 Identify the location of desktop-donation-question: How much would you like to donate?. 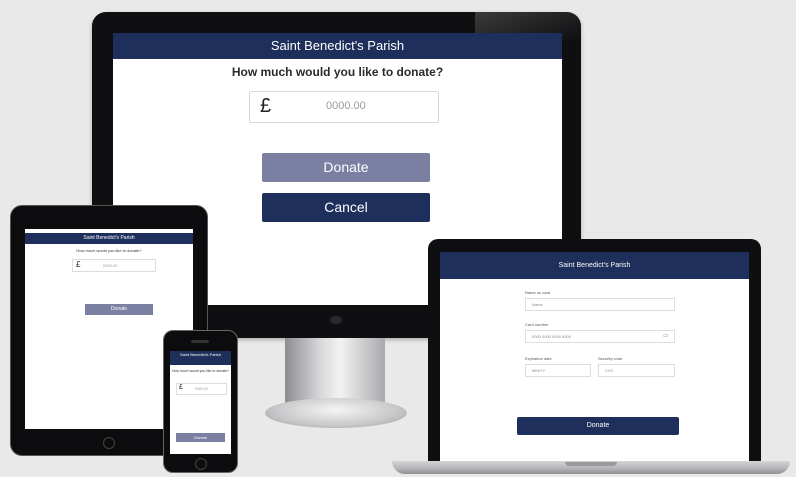
(337, 72).